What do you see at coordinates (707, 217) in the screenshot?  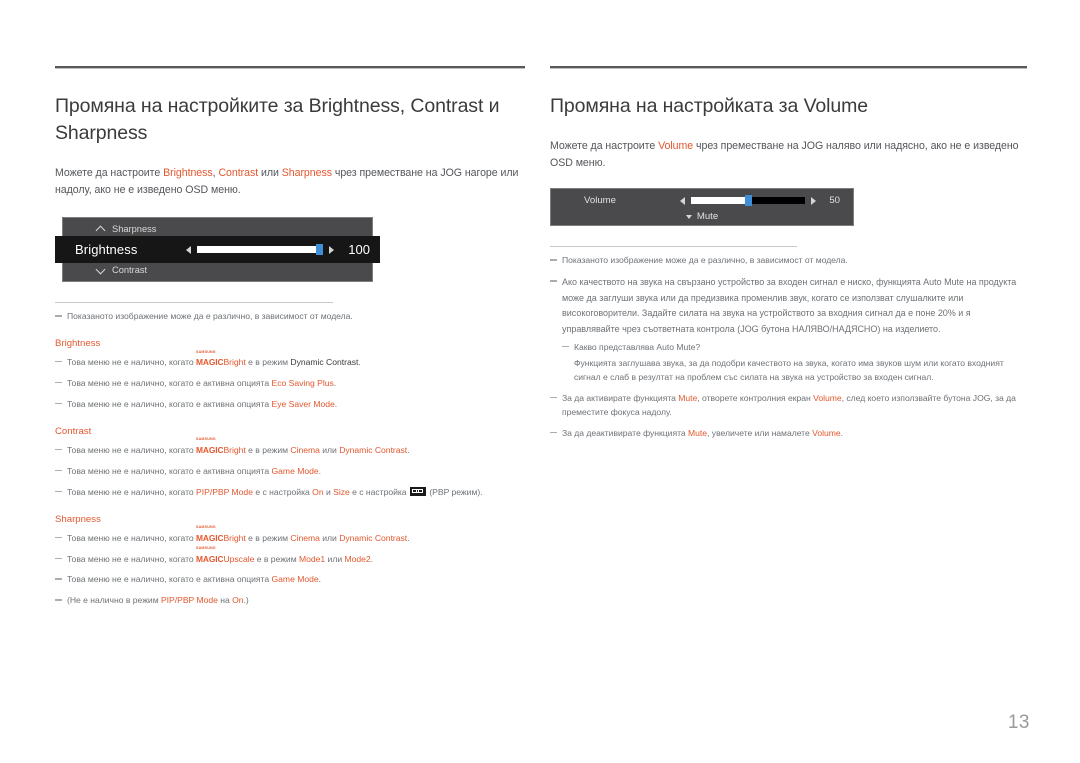 I see `osd-mute-label: Mute` at bounding box center [707, 217].